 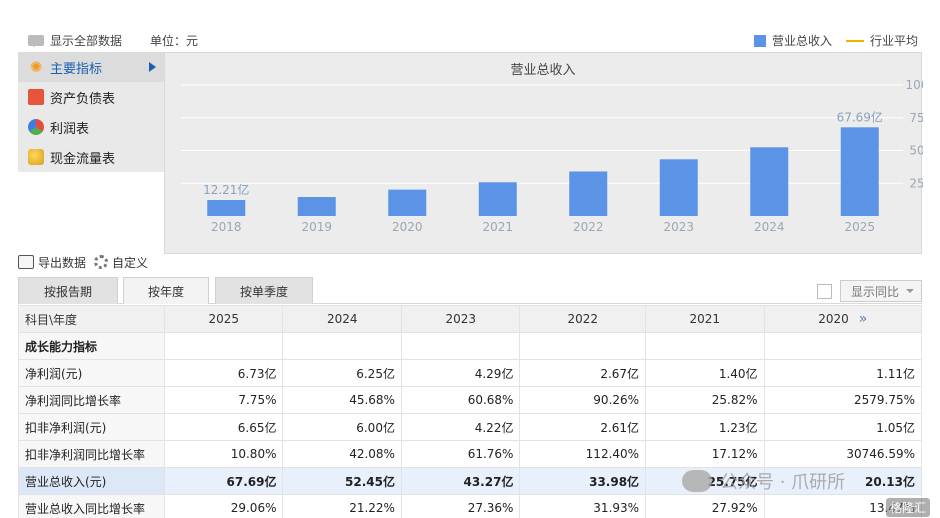 I want to click on legend-bar-label: 营业总收入, so click(x=802, y=40).